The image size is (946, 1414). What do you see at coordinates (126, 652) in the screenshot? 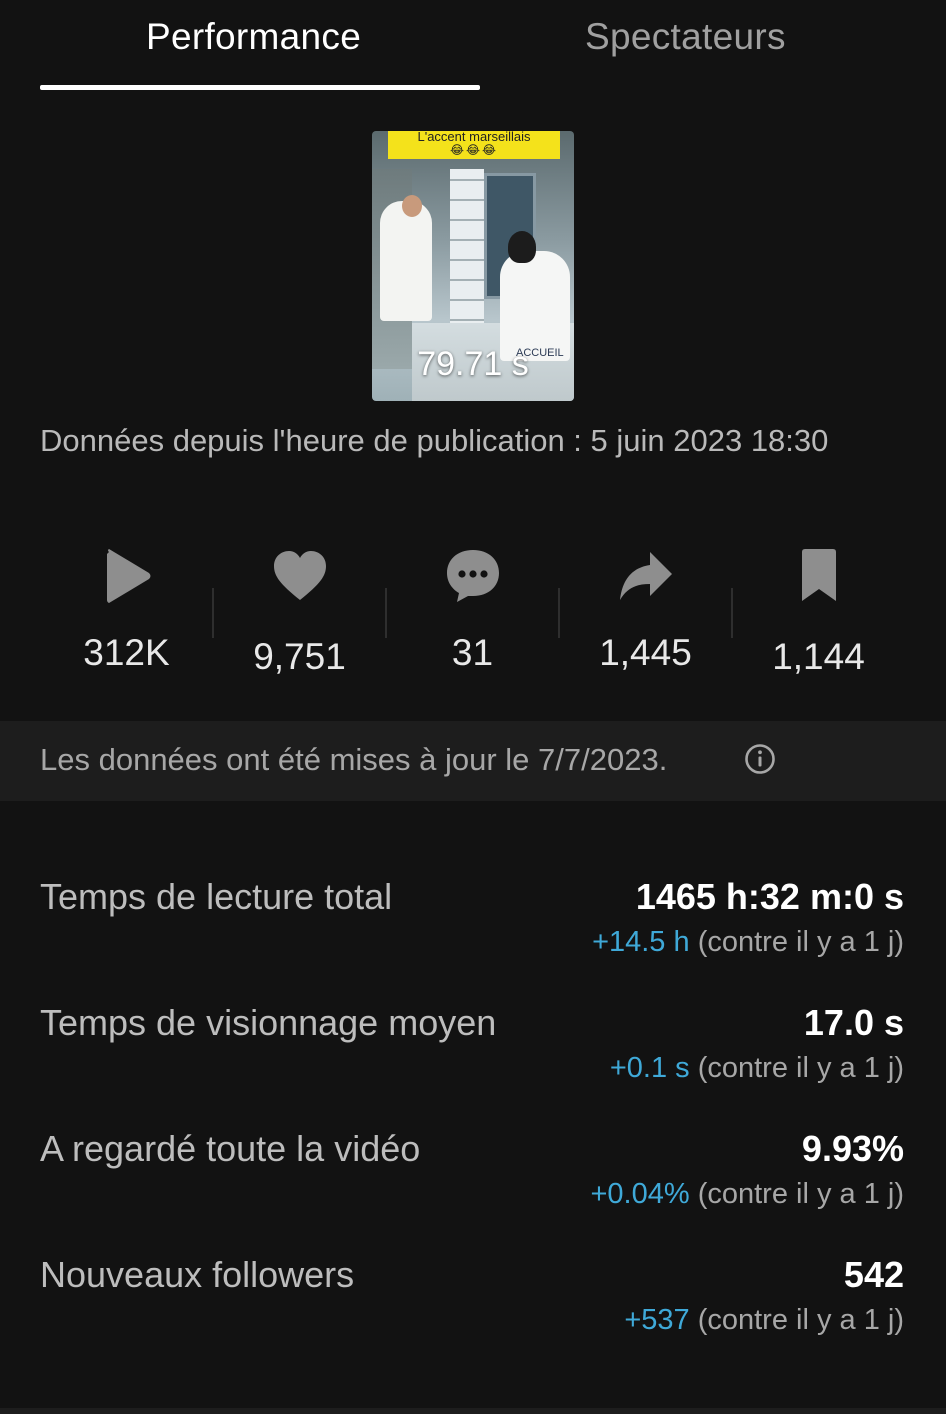
I see `stat-views-value: 312K` at bounding box center [126, 652].